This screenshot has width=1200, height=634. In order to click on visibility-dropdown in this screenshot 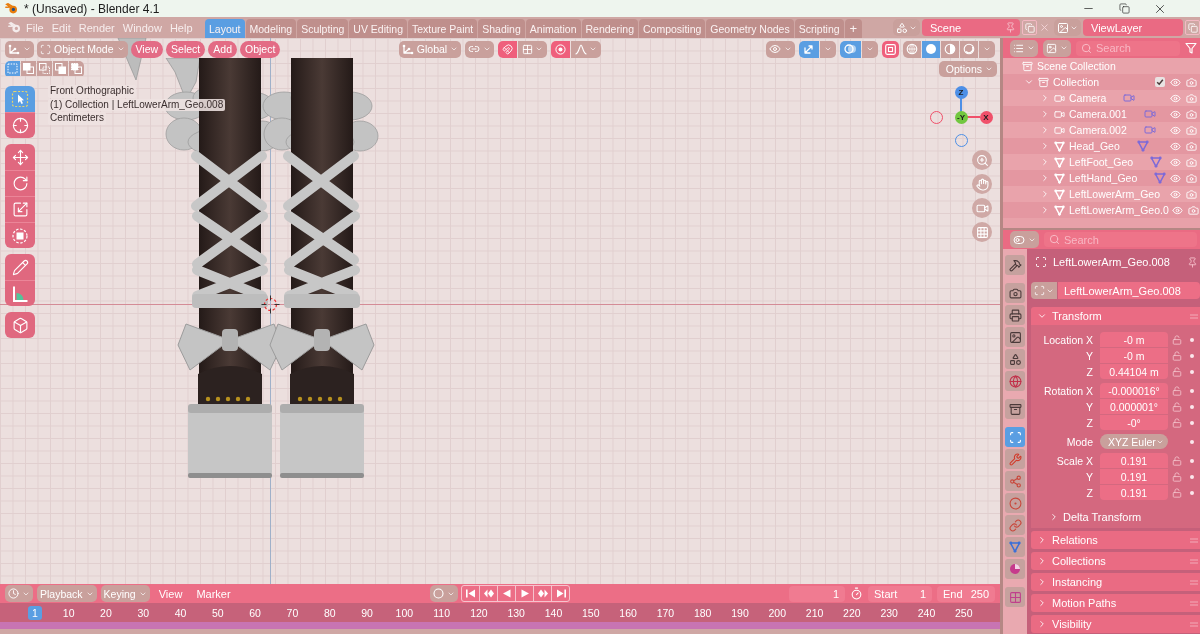, I will do `click(780, 49)`.